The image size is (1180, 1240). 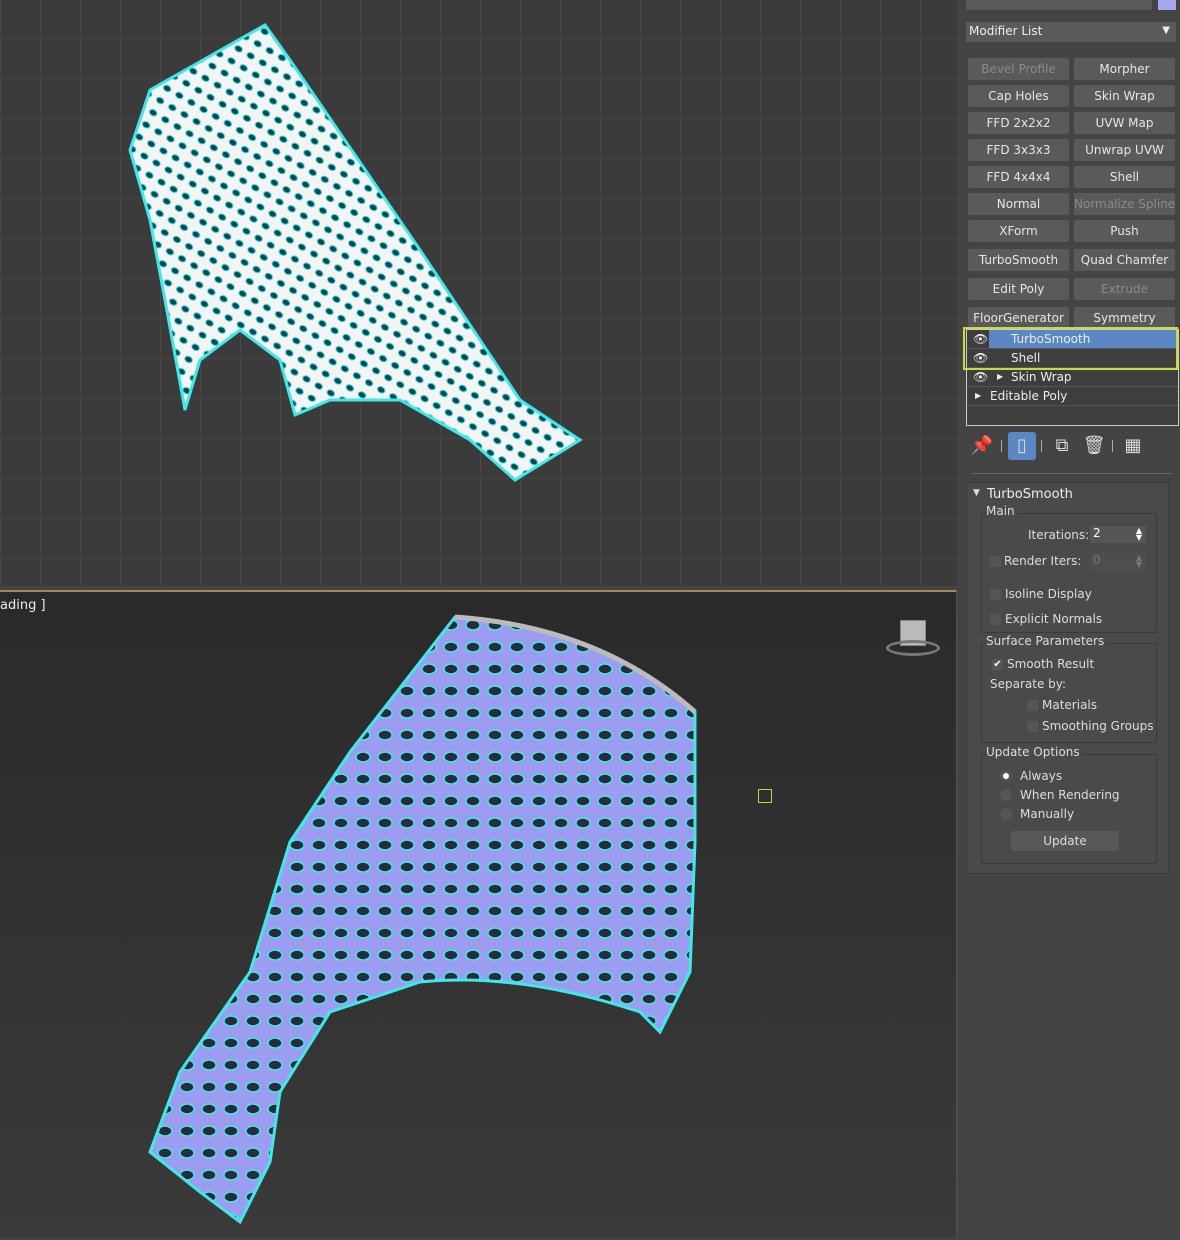 What do you see at coordinates (1043, 561) in the screenshot?
I see `render-iters-label: Render Iters:` at bounding box center [1043, 561].